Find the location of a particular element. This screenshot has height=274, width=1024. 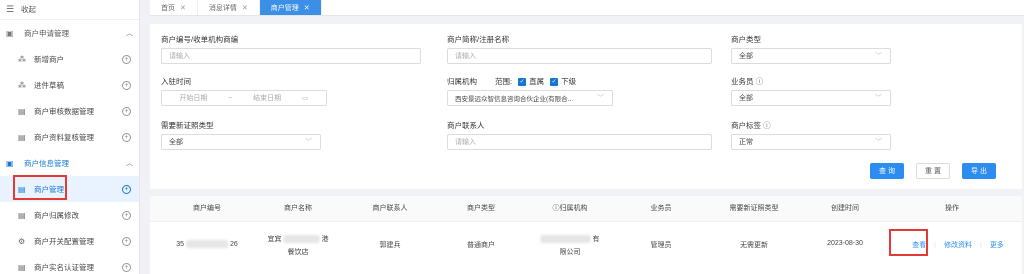

column-header-org: ⓘ归属机构 is located at coordinates (570, 209).